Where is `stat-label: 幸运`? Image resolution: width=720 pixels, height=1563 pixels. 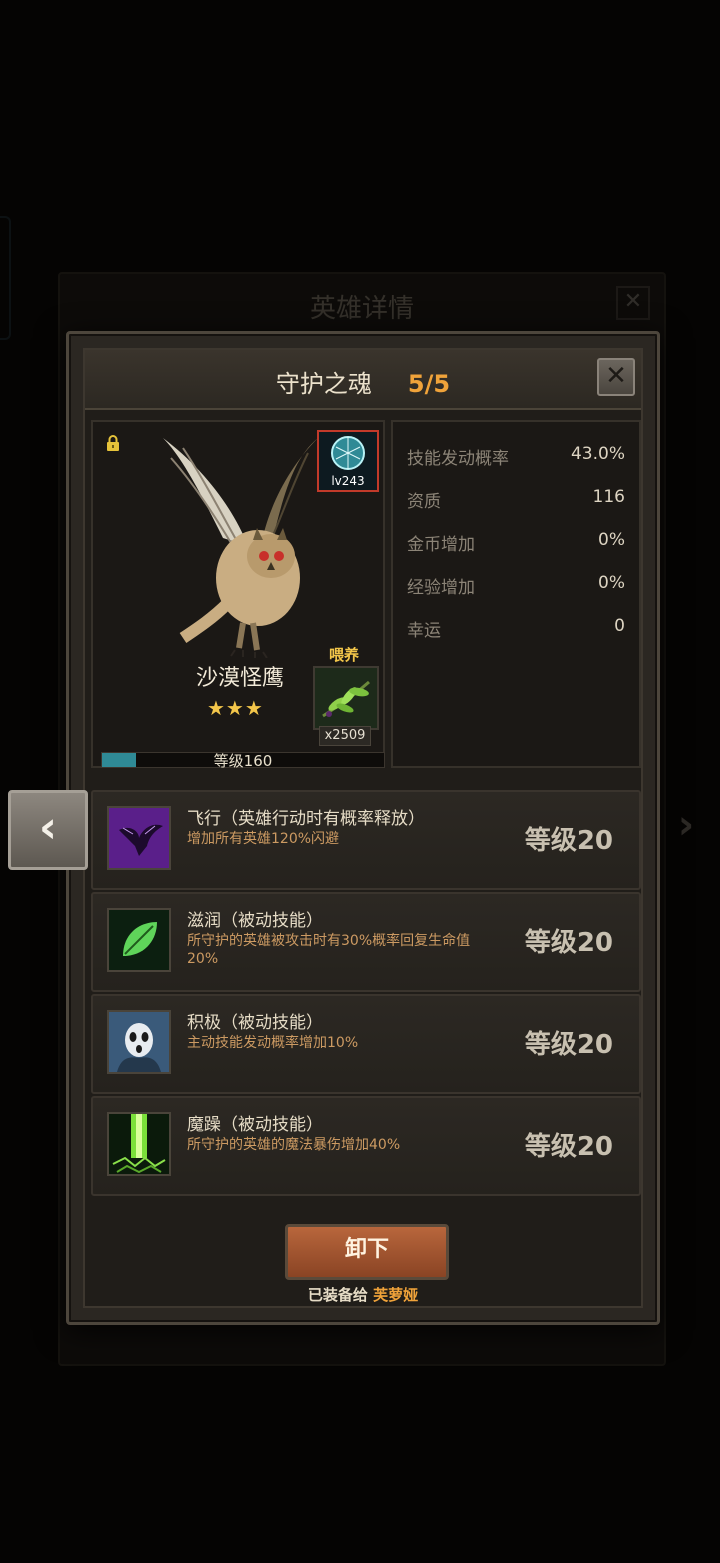 stat-label: 幸运 is located at coordinates (424, 631).